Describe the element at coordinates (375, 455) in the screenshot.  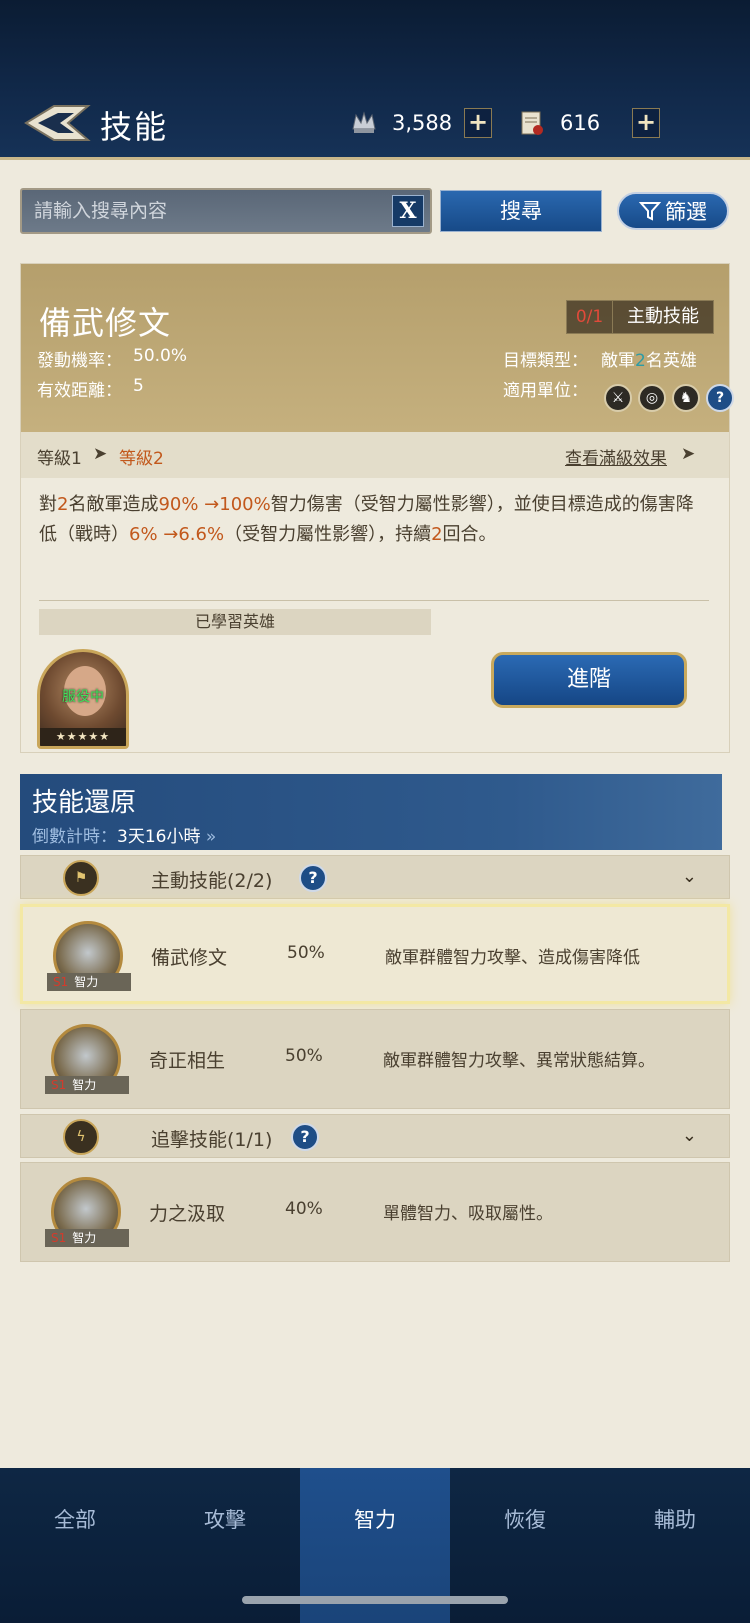
I see `level-row: 等級1 ➤ 等級2 查看滿級效果 ➤` at that location.